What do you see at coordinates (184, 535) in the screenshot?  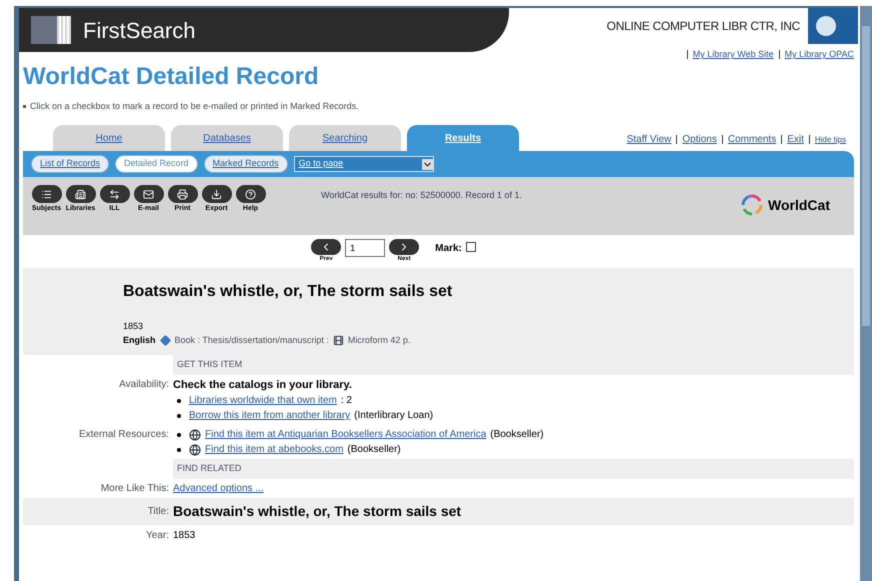 I see `field-value: 1853` at bounding box center [184, 535].